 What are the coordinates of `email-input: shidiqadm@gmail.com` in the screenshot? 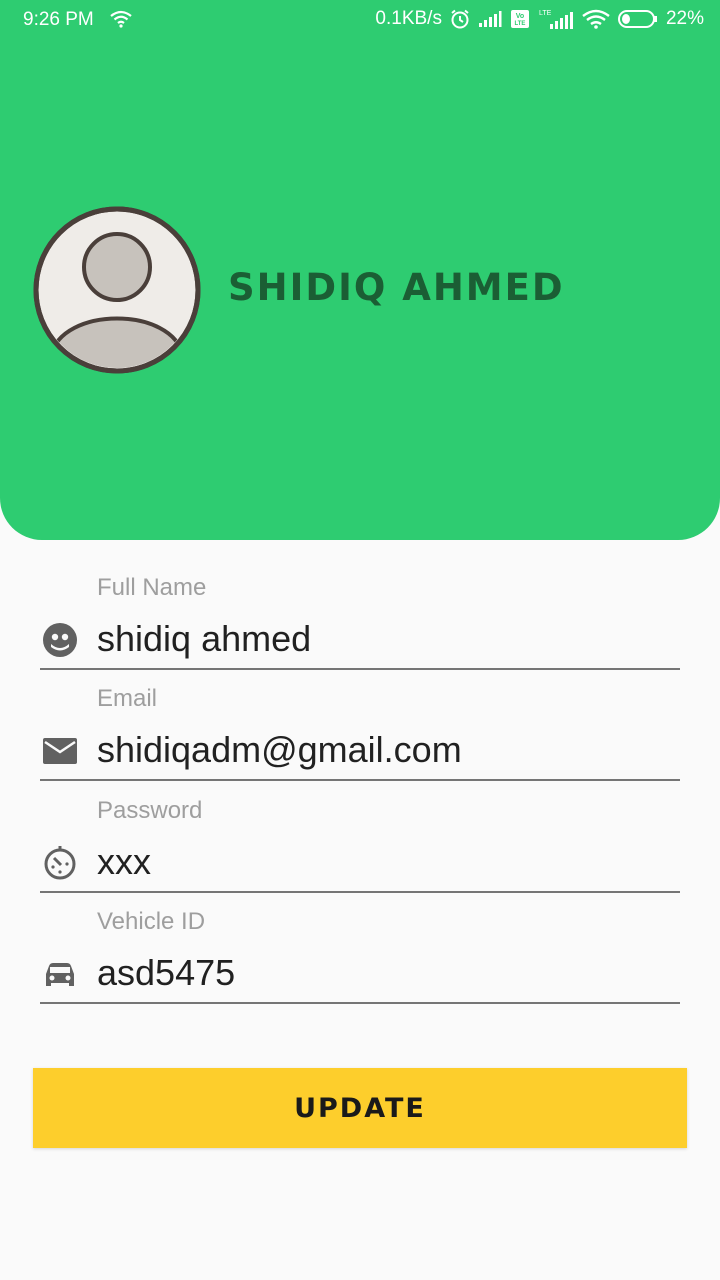 It's located at (279, 750).